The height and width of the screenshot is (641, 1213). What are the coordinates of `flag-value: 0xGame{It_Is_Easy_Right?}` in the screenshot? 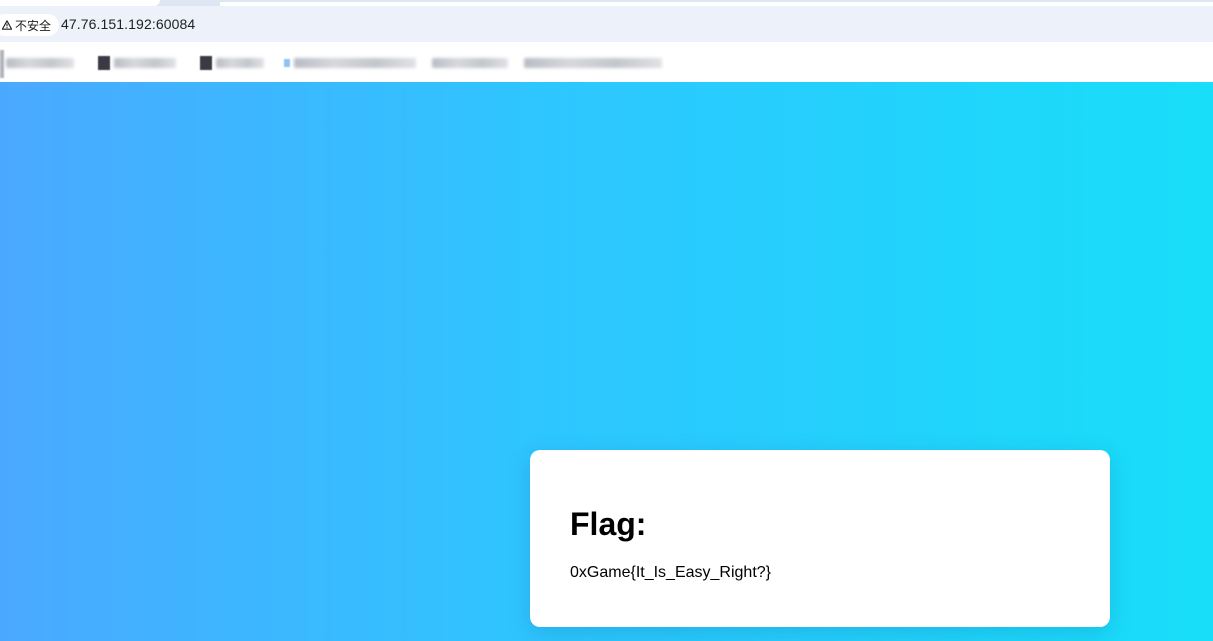 It's located at (671, 572).